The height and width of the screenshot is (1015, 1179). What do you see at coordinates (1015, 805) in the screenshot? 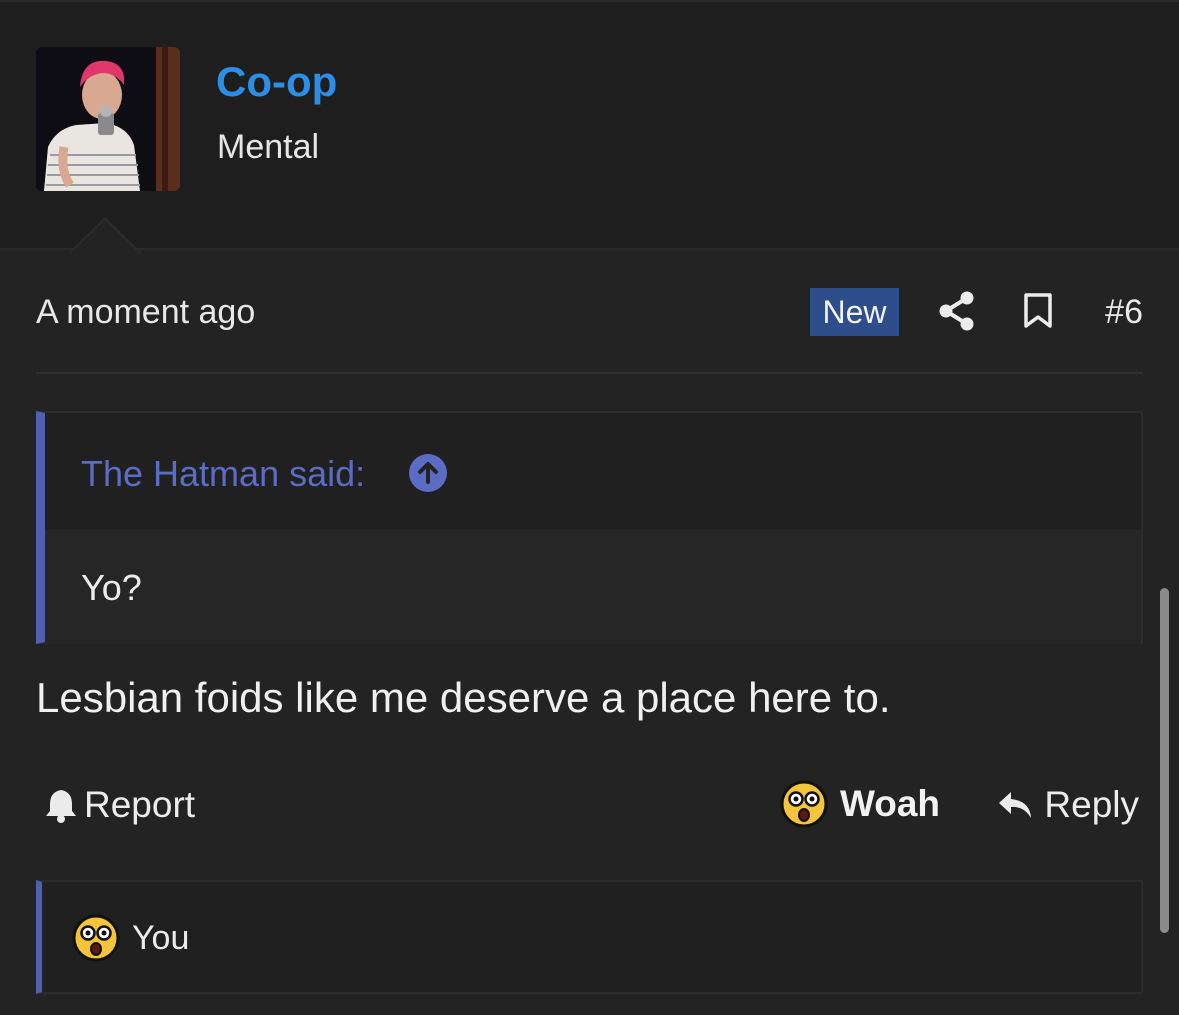
I see `reply-arrow-icon` at bounding box center [1015, 805].